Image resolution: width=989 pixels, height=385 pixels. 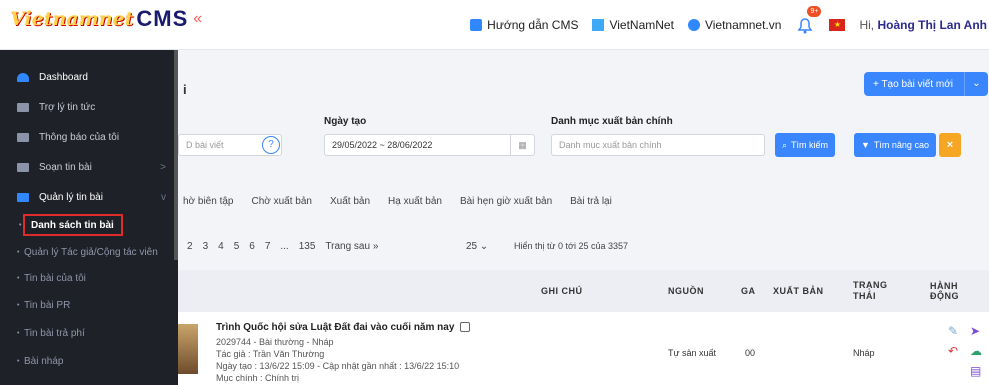 What do you see at coordinates (750, 353) in the screenshot?
I see `cell-ga: 00` at bounding box center [750, 353].